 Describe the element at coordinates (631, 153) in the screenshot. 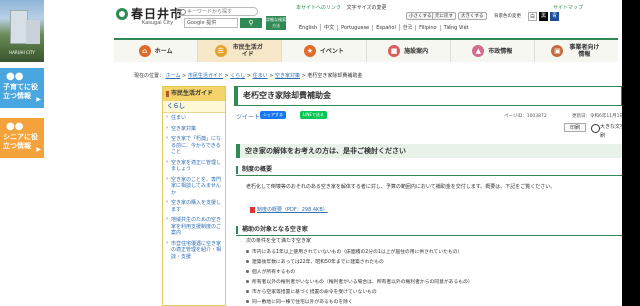

I see `right-margin` at that location.